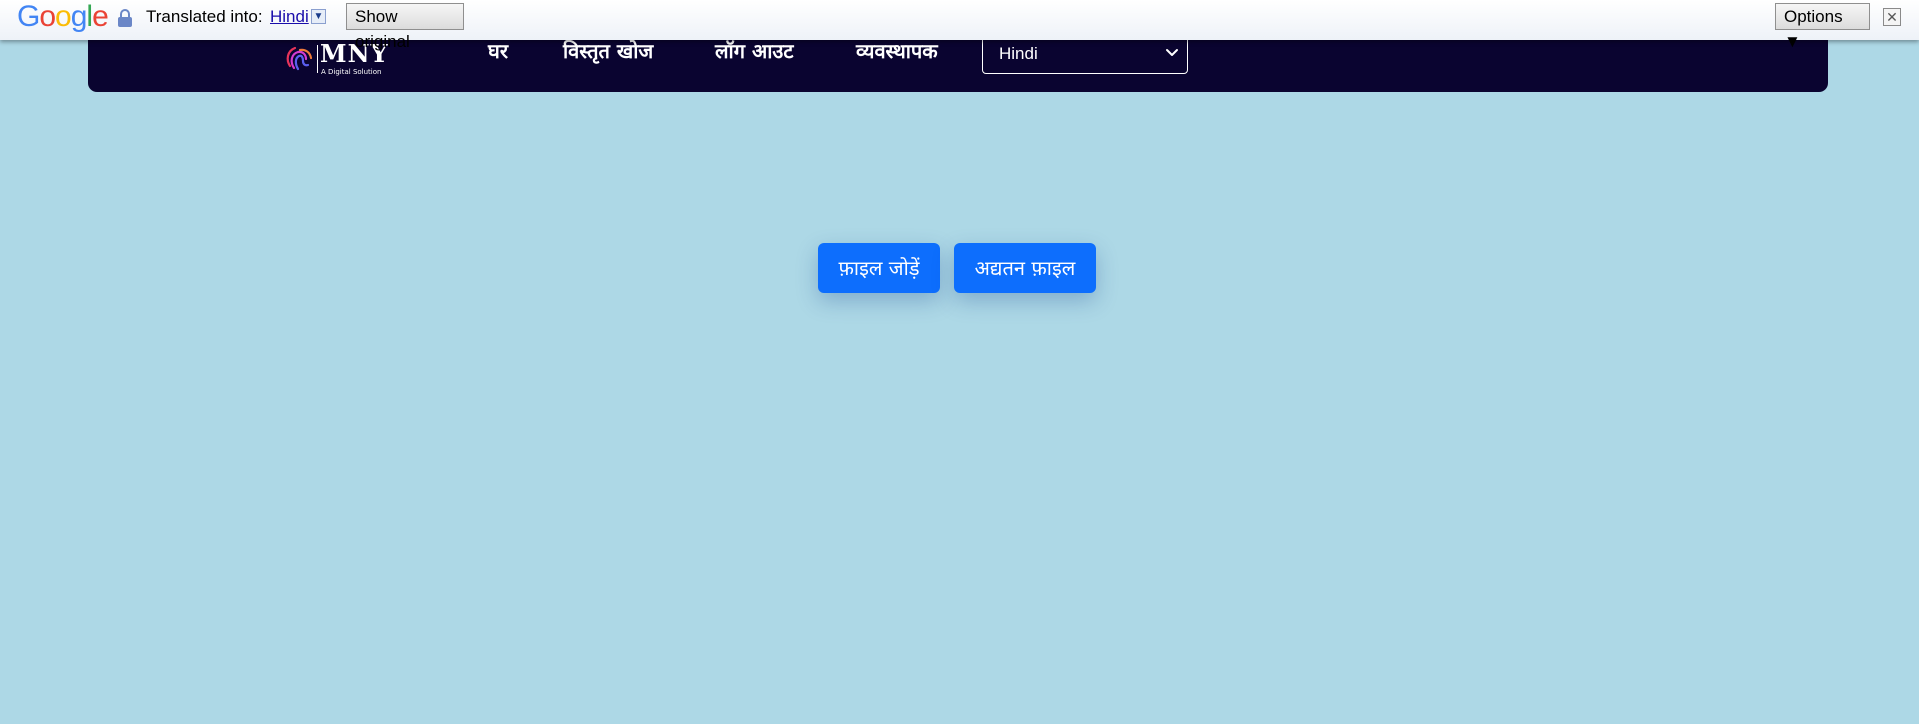  Describe the element at coordinates (351, 72) in the screenshot. I see `brand-tagline: A Digital Solution` at that location.